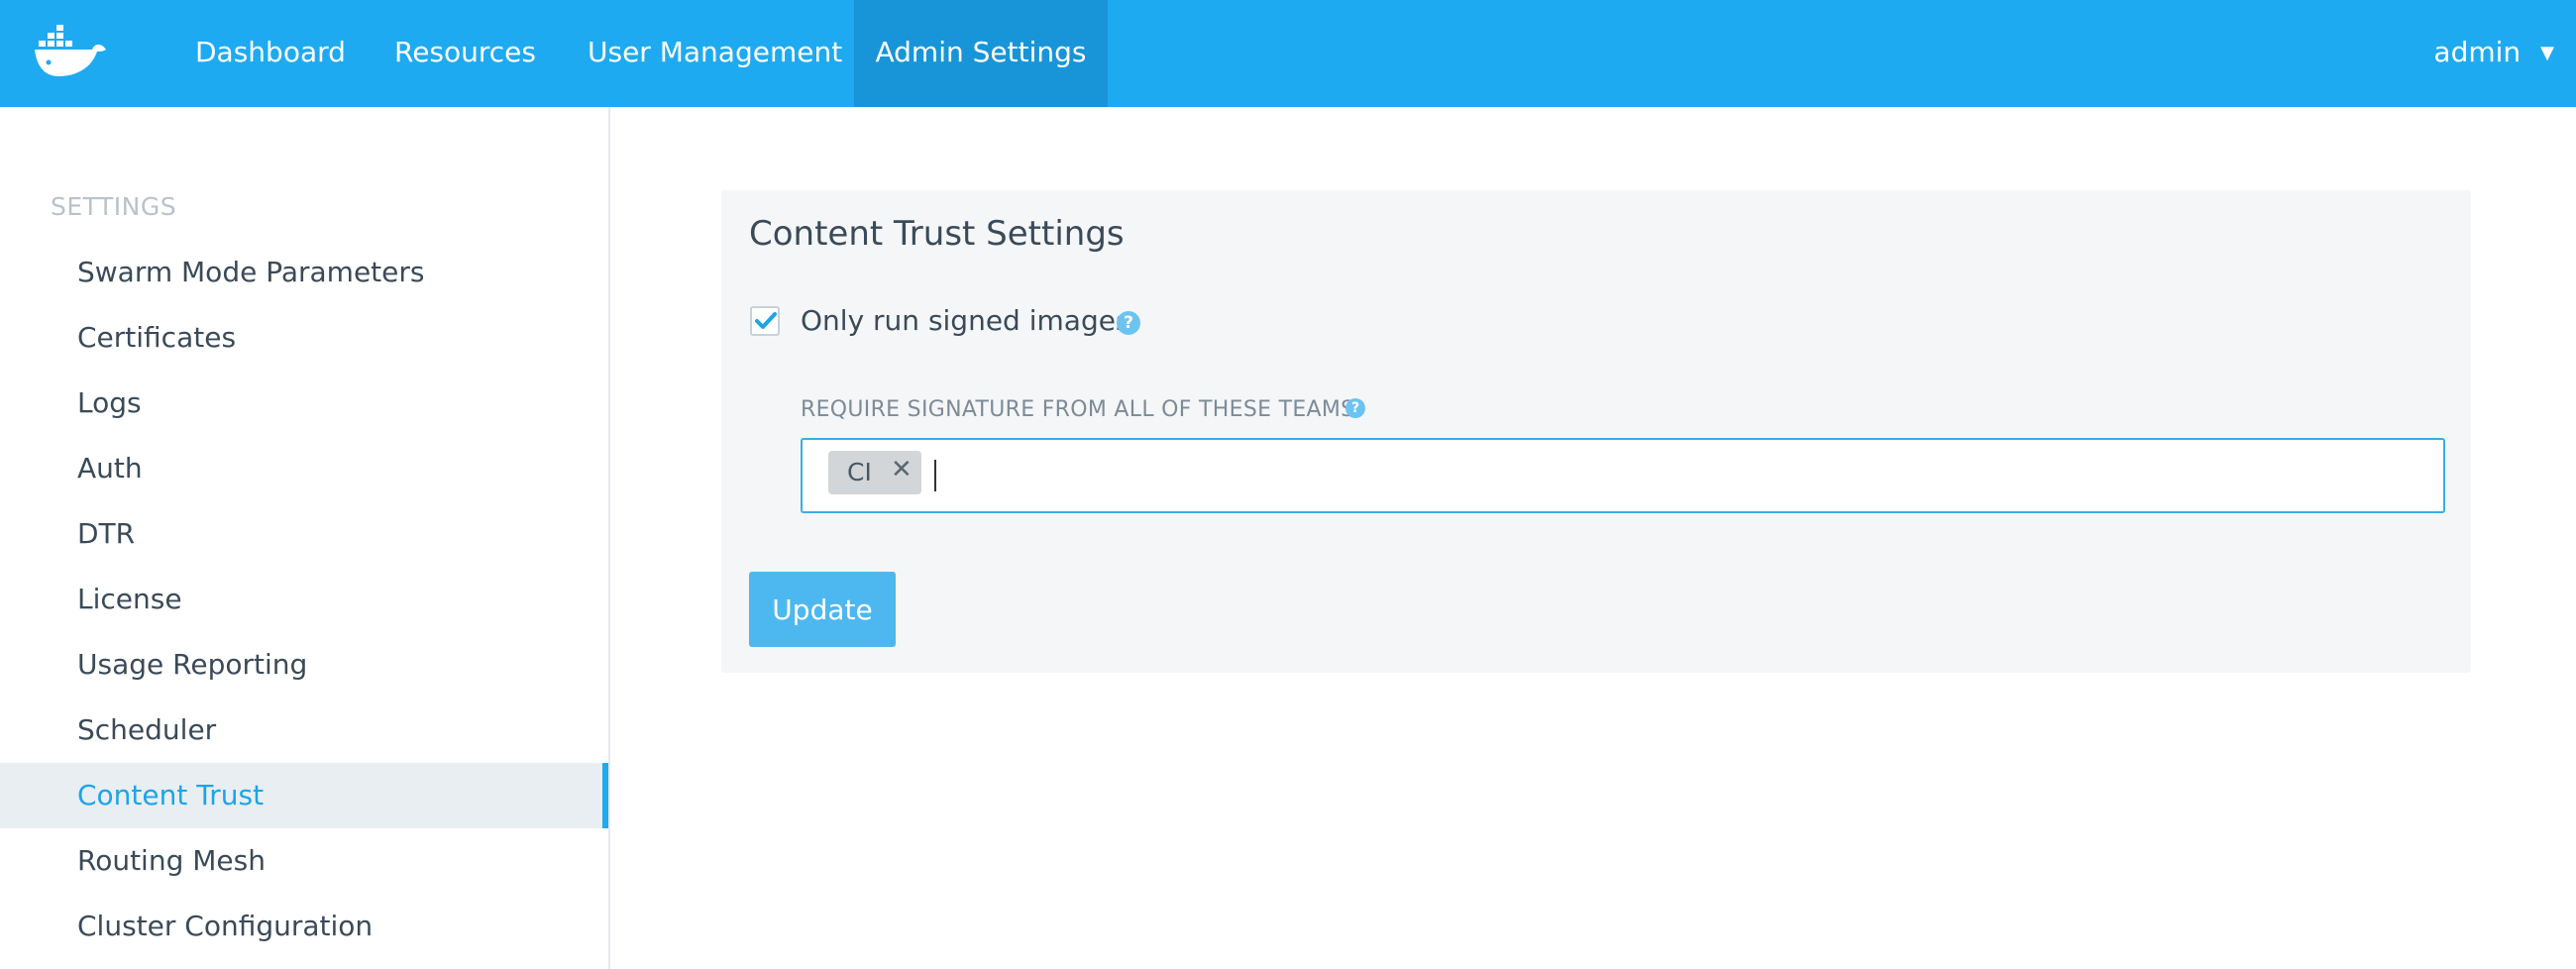  What do you see at coordinates (114, 207) in the screenshot?
I see `sidebar-heading: SETTINGS` at bounding box center [114, 207].